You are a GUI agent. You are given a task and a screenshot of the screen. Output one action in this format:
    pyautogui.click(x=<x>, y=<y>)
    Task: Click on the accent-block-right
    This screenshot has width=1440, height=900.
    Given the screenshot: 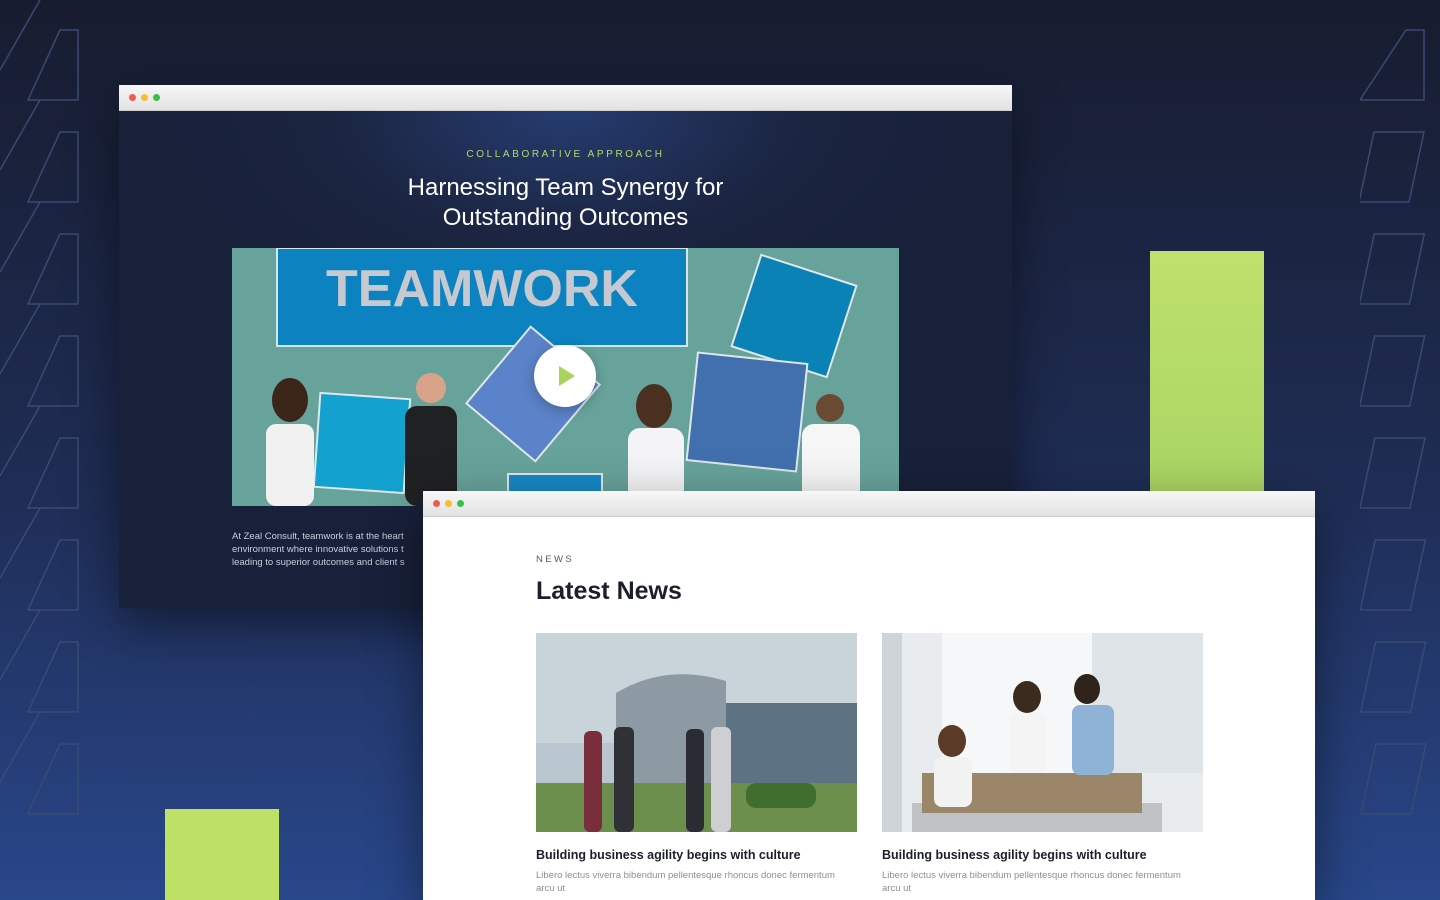 What is the action you would take?
    pyautogui.click(x=1207, y=373)
    